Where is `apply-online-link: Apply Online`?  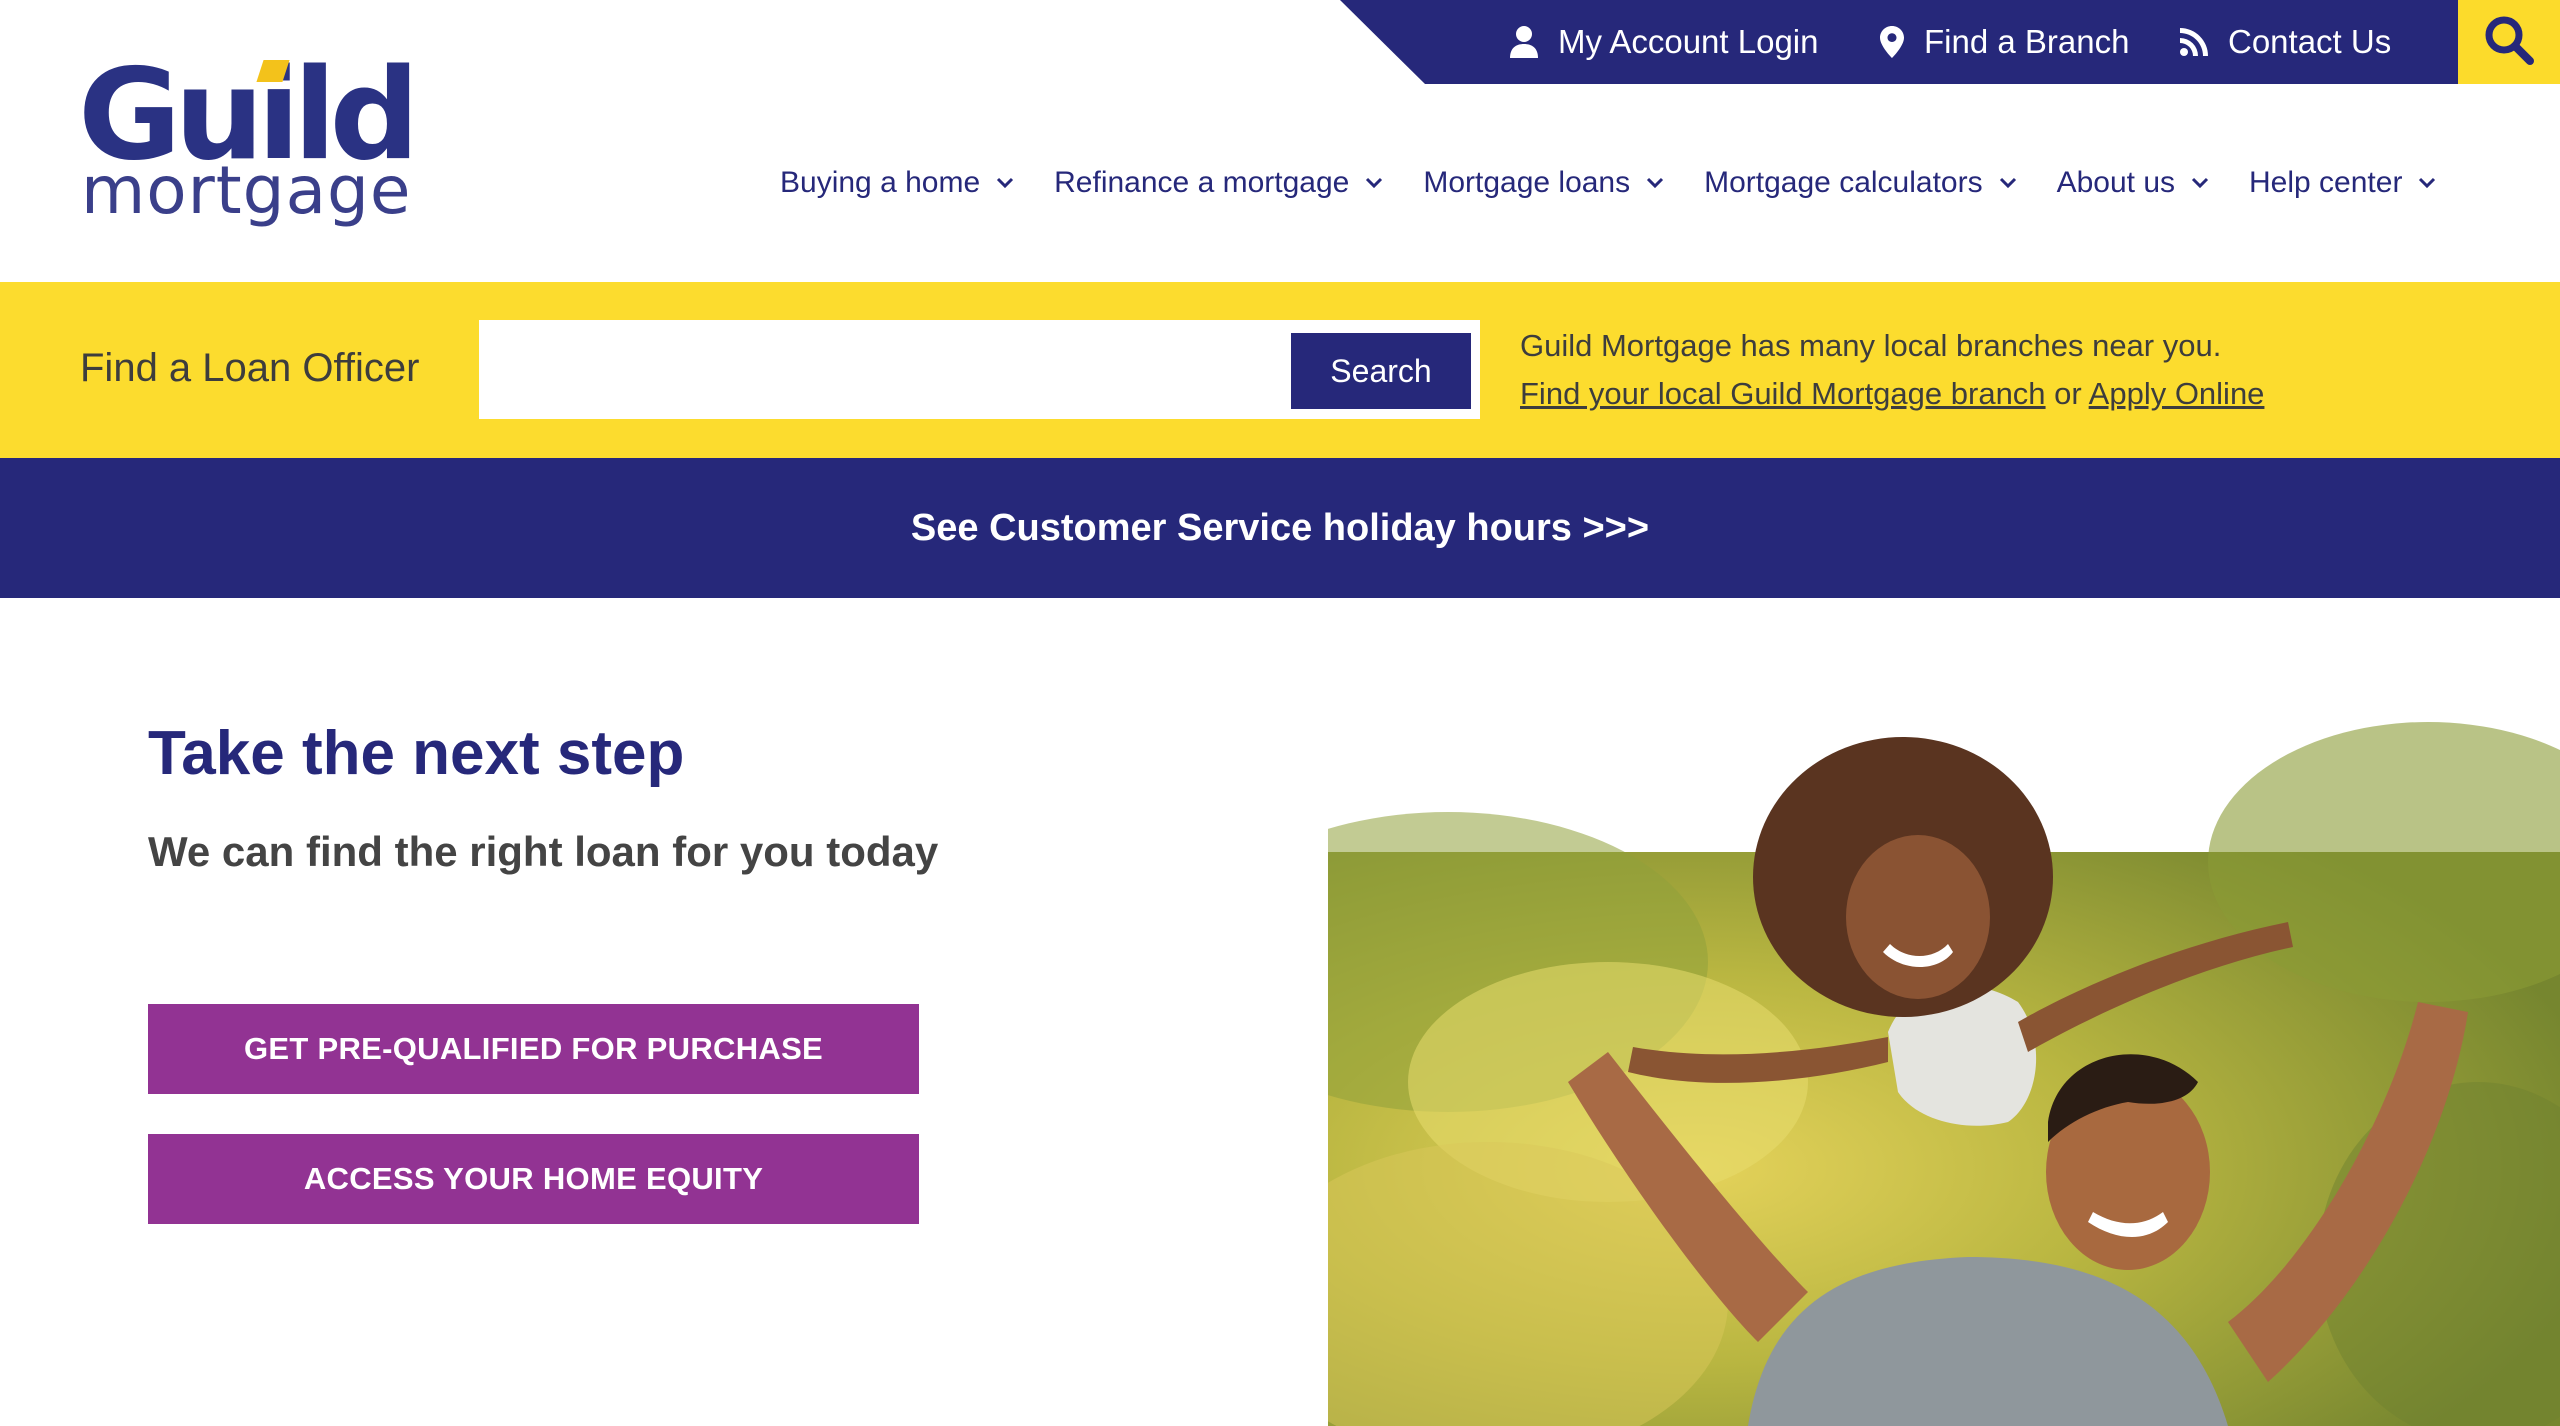
apply-online-link: Apply Online is located at coordinates (2177, 393).